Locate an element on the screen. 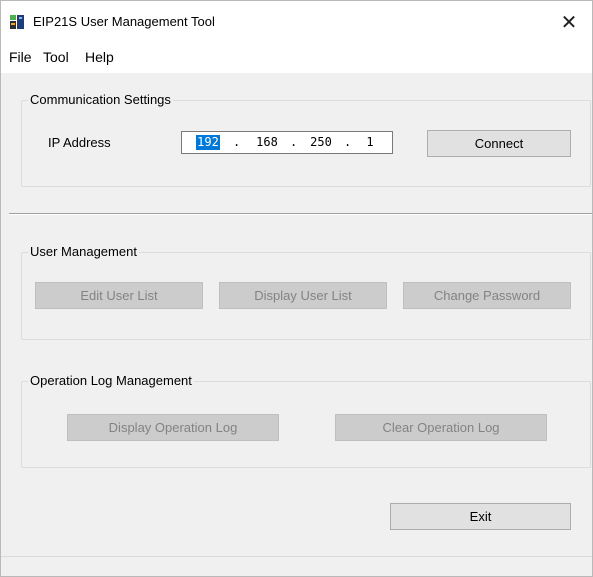 Image resolution: width=593 pixels, height=577 pixels. title-bar: EIP21S User Management Tool ✕ is located at coordinates (296, 22).